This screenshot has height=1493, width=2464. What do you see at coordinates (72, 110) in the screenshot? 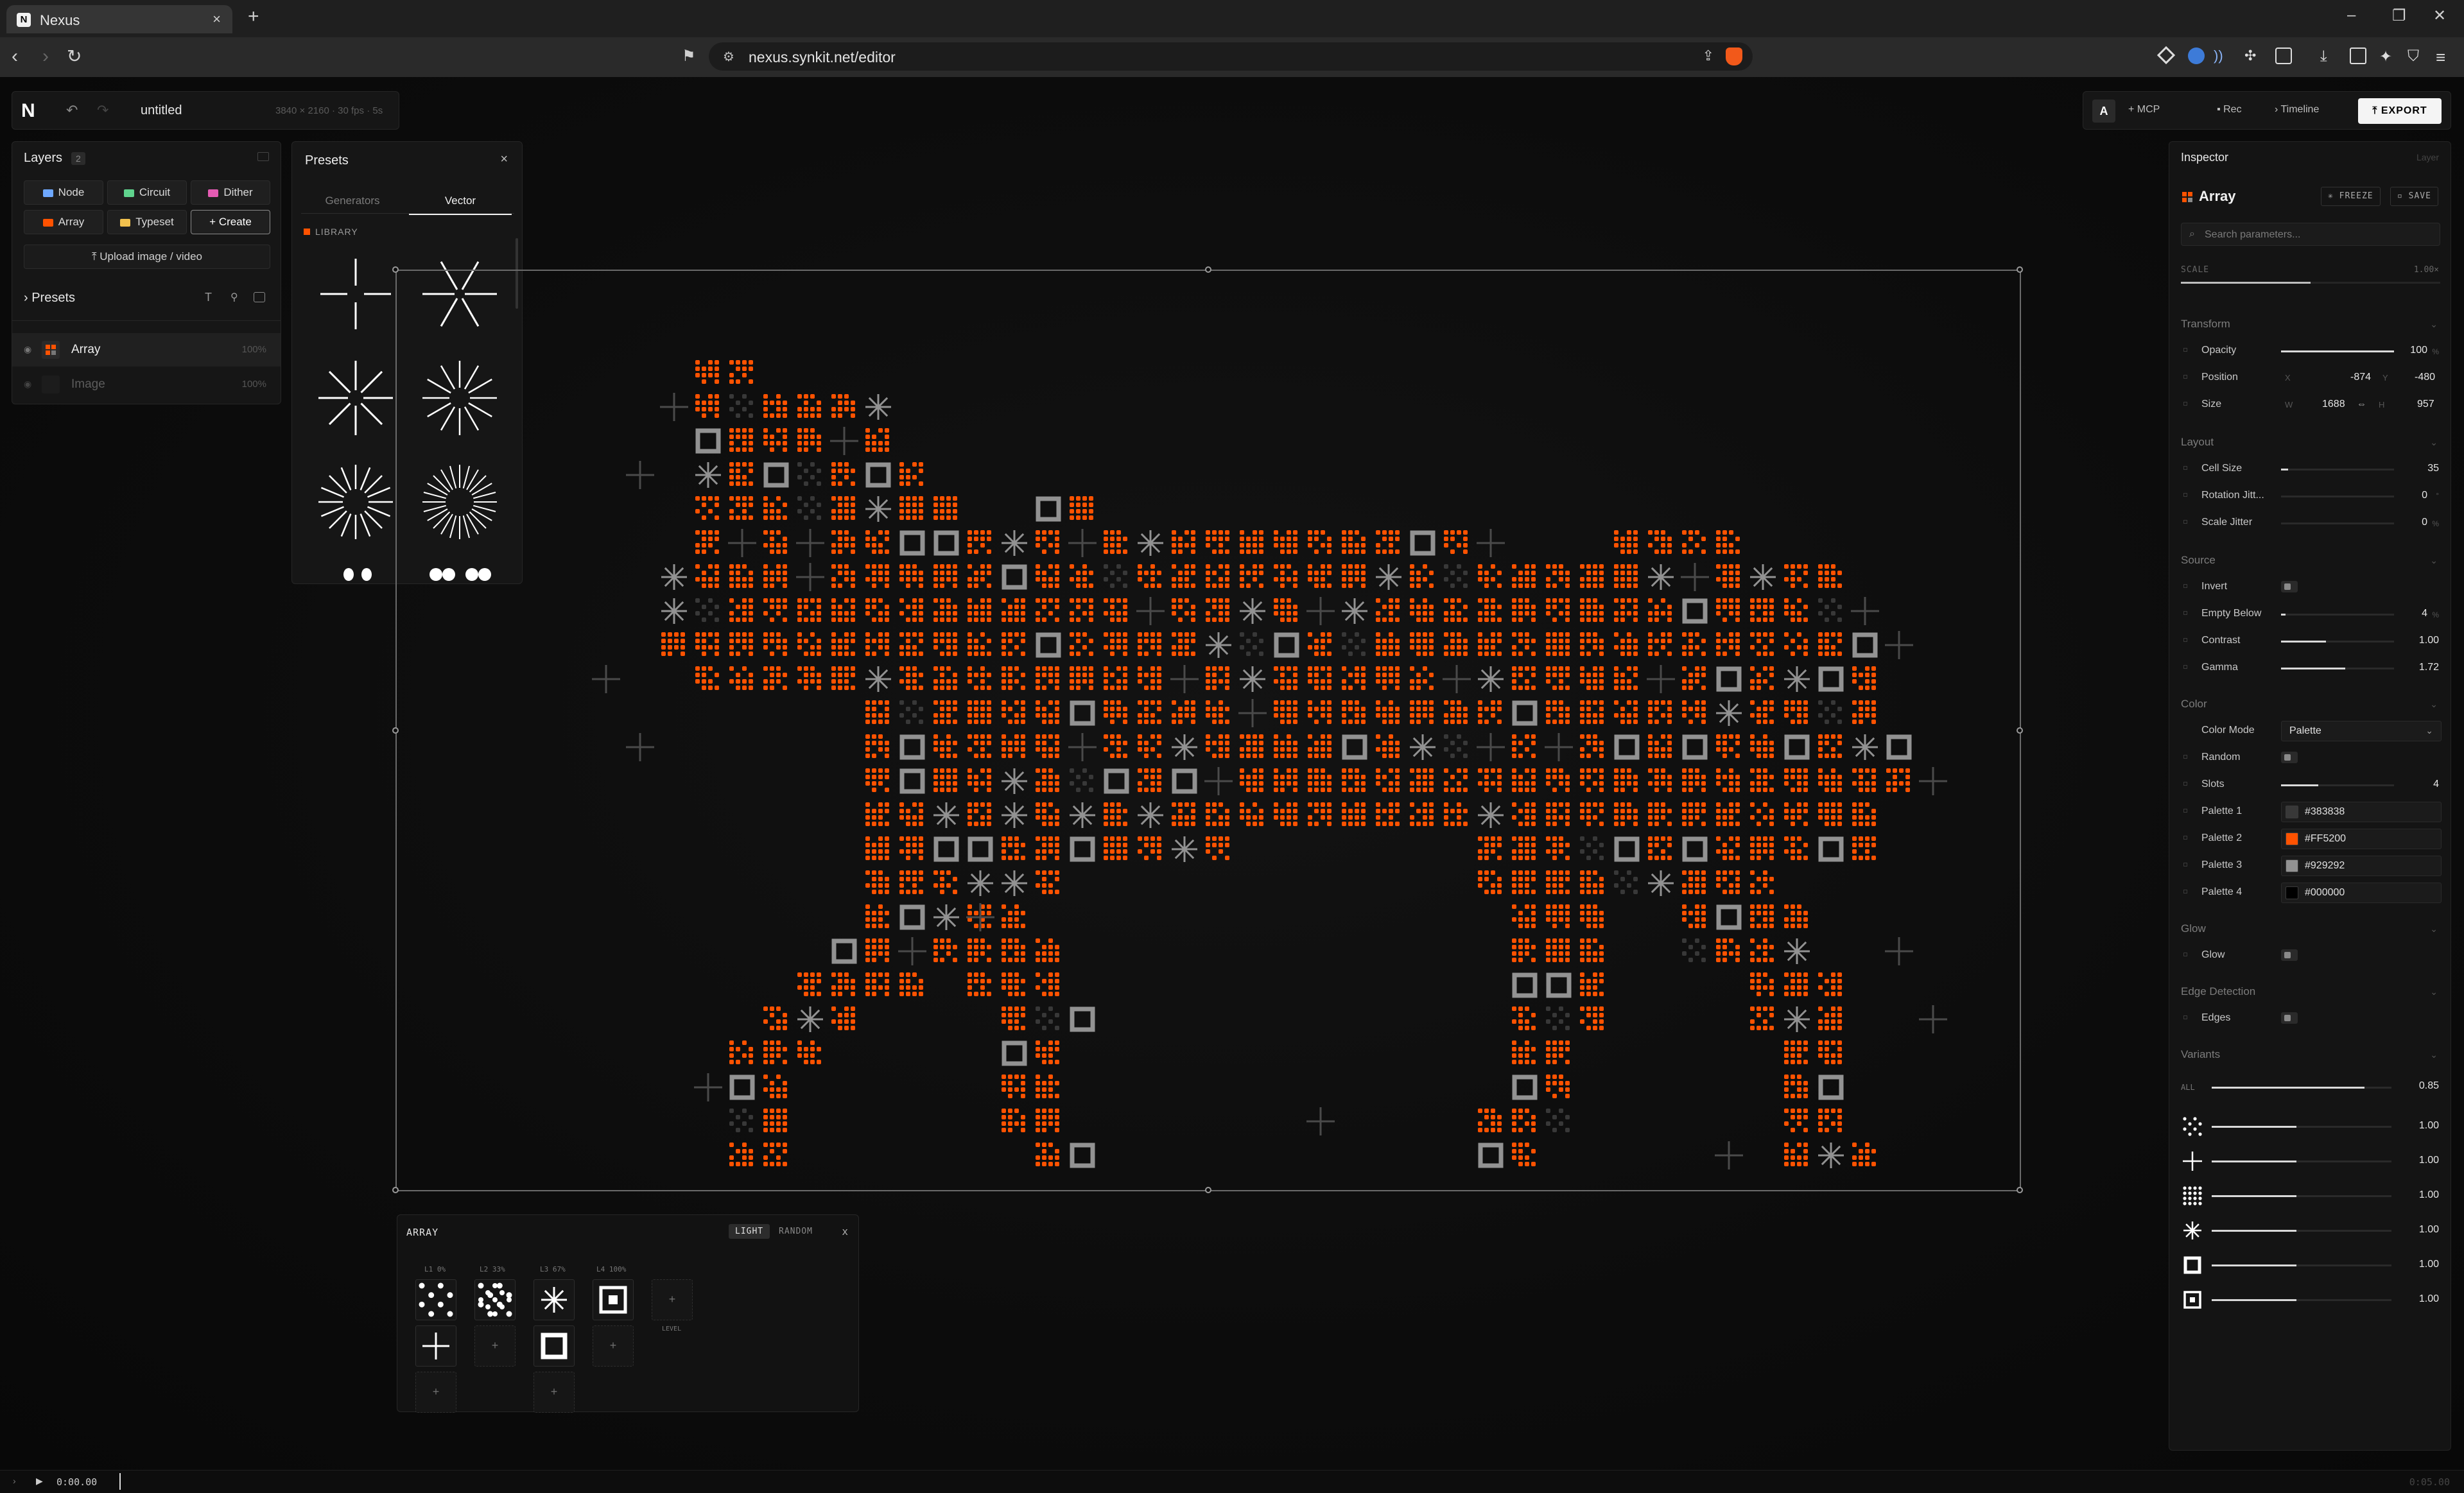
I see `undo-icon: ↶` at bounding box center [72, 110].